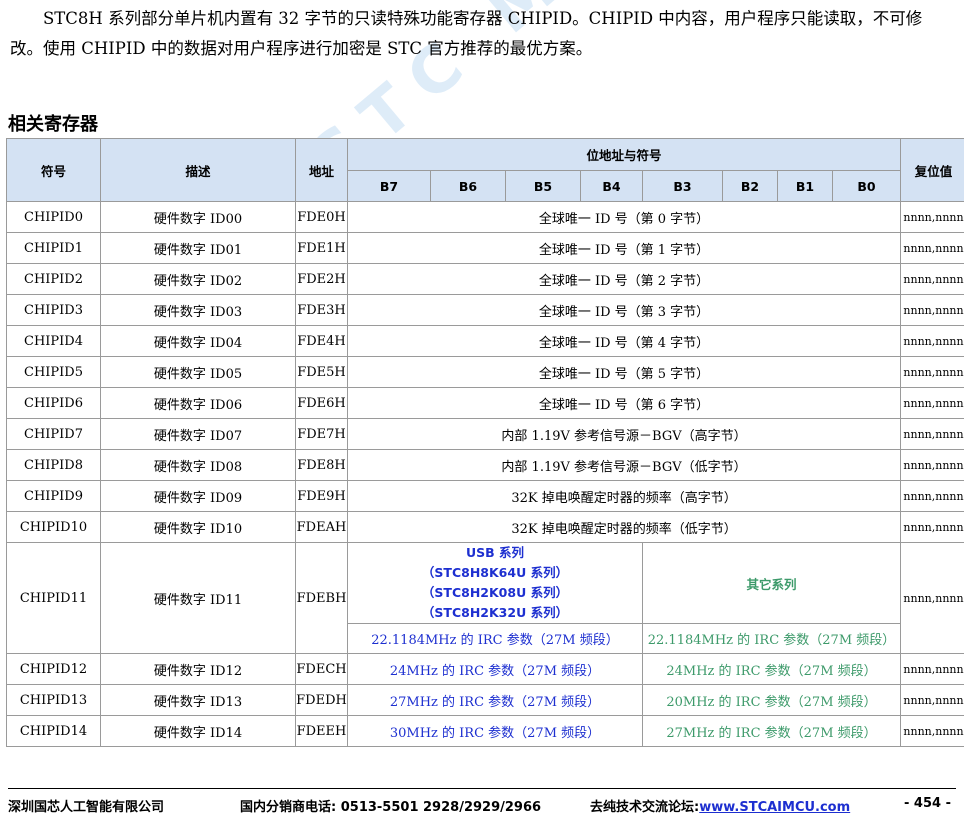 The height and width of the screenshot is (820, 964). What do you see at coordinates (53, 598) in the screenshot?
I see `cell-symbol: CHIPID11` at bounding box center [53, 598].